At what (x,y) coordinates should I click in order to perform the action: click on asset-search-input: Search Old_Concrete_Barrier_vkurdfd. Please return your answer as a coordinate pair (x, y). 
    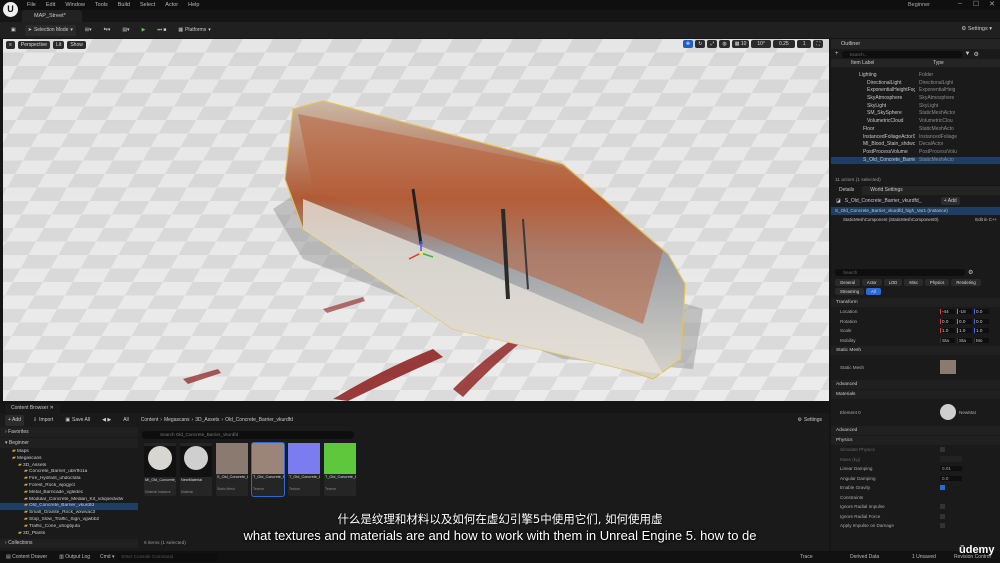
    Looking at the image, I should click on (248, 435).